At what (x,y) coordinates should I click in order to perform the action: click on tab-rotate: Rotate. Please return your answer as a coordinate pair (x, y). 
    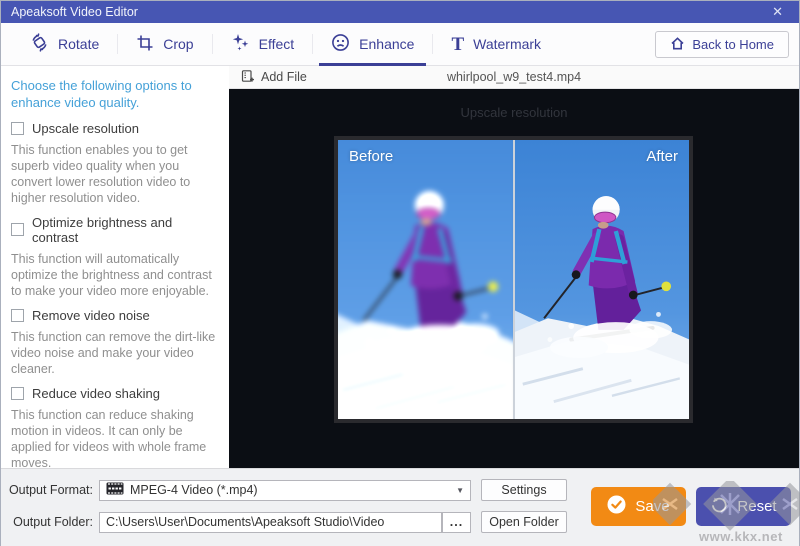
    Looking at the image, I should click on (64, 44).